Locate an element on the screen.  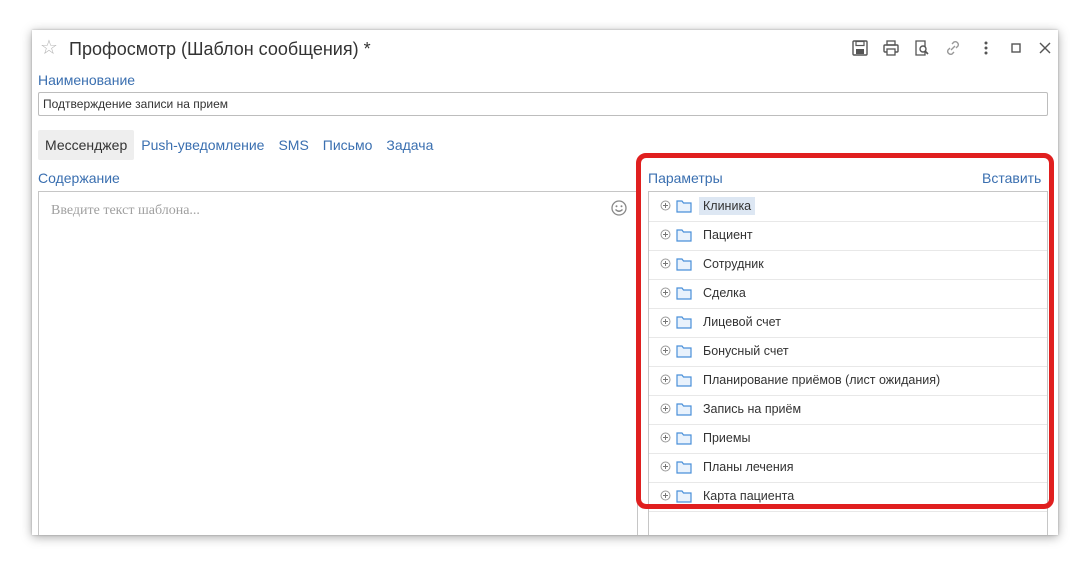
tree-row: Сделка is located at coordinates (848, 294).